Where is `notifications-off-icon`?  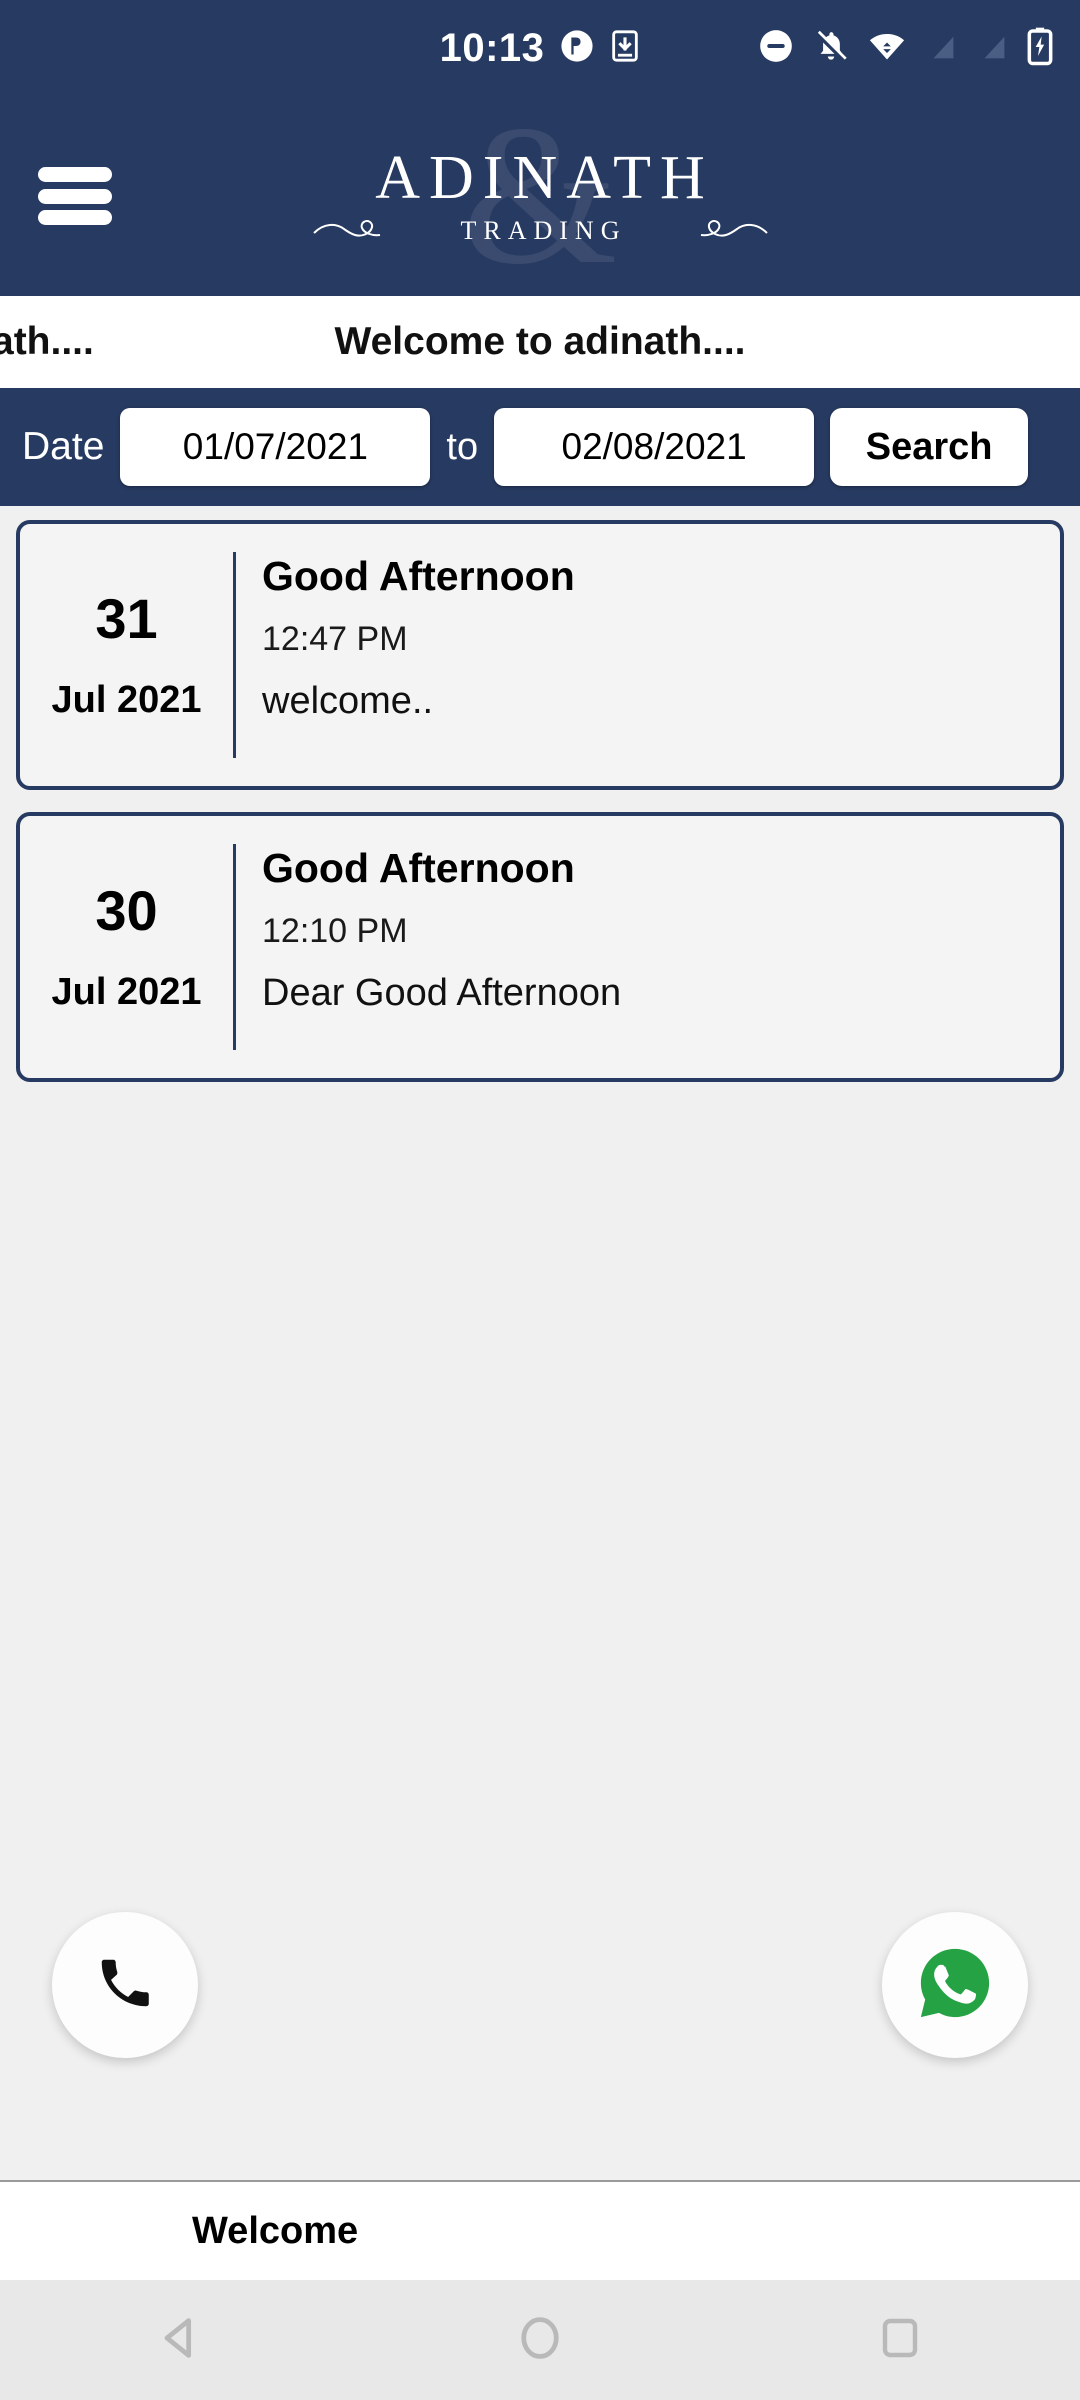
notifications-off-icon is located at coordinates (831, 48).